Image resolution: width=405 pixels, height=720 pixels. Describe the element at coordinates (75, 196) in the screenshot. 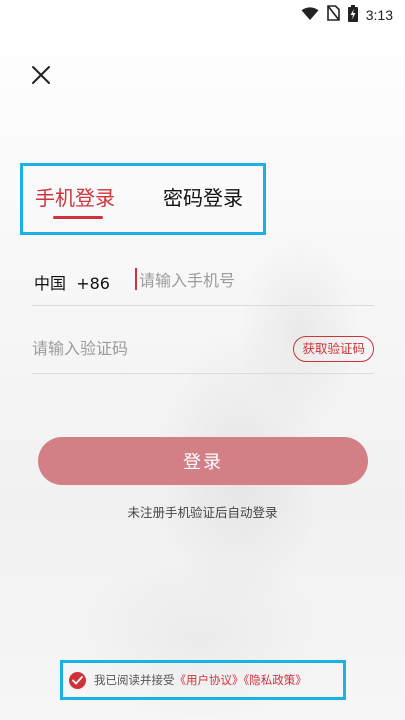

I see `tab-phone-login: 手机登录` at that location.